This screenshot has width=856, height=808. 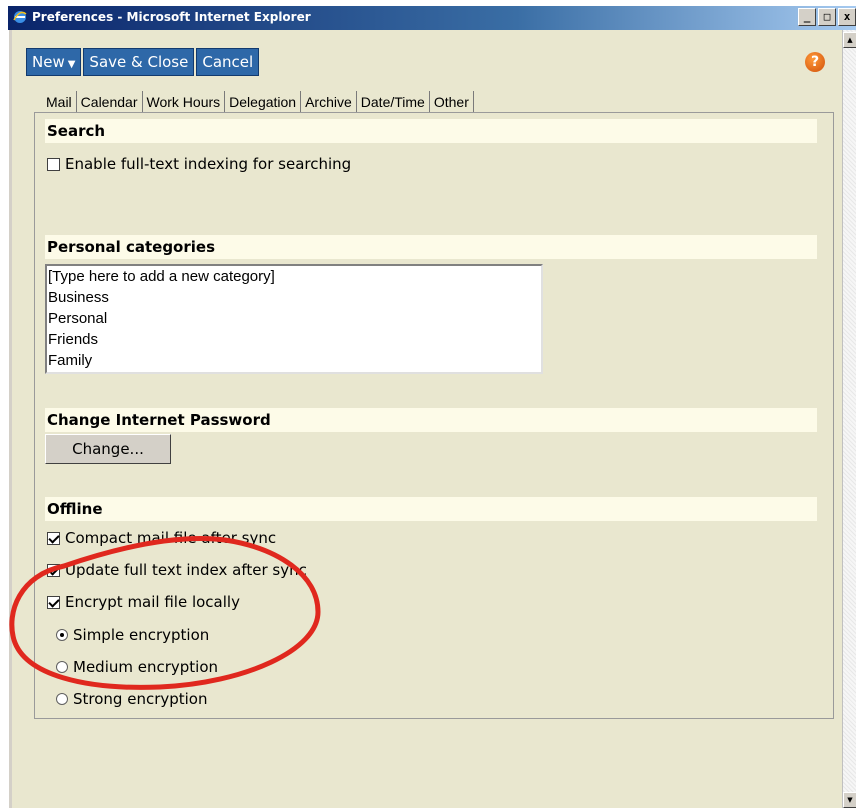 I want to click on medium-encryption-label: Medium encryption, so click(x=146, y=667).